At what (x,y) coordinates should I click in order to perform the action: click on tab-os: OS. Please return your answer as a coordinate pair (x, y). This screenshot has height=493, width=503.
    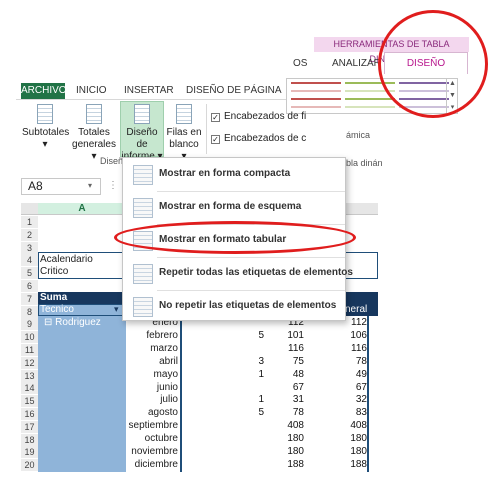
    Looking at the image, I should click on (300, 64).